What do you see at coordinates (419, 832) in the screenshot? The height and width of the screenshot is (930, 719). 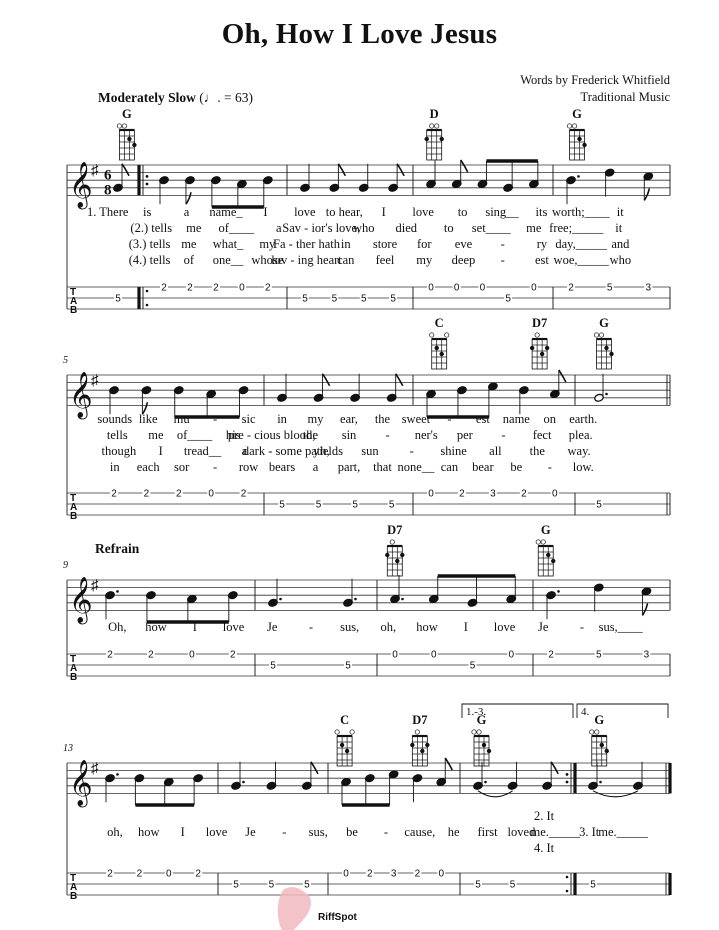 I see `lyric-syllable: cause,` at bounding box center [419, 832].